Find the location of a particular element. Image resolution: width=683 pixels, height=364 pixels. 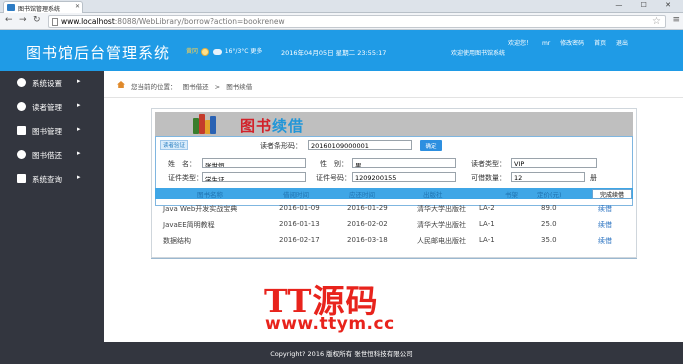

cell-price: 89.0 is located at coordinates (549, 208).